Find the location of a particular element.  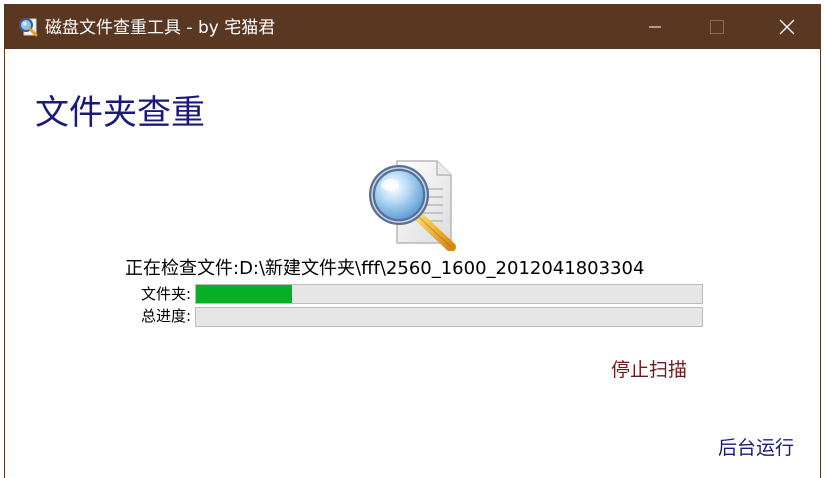

close-icon is located at coordinates (787, 27).